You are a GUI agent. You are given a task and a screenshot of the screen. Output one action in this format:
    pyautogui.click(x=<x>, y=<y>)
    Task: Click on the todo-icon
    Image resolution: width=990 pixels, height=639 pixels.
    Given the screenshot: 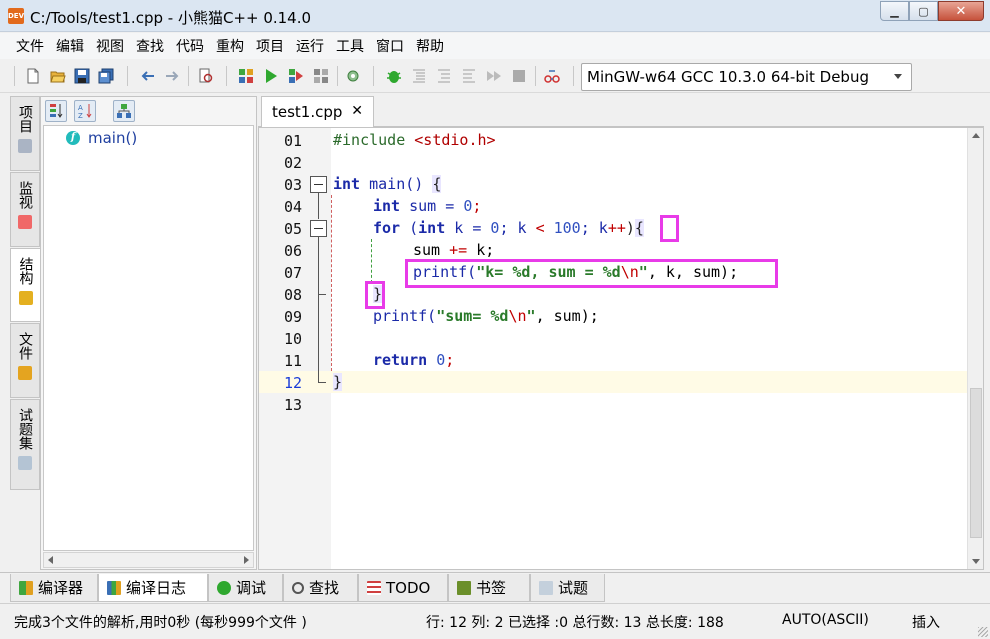 What is the action you would take?
    pyautogui.click(x=374, y=587)
    